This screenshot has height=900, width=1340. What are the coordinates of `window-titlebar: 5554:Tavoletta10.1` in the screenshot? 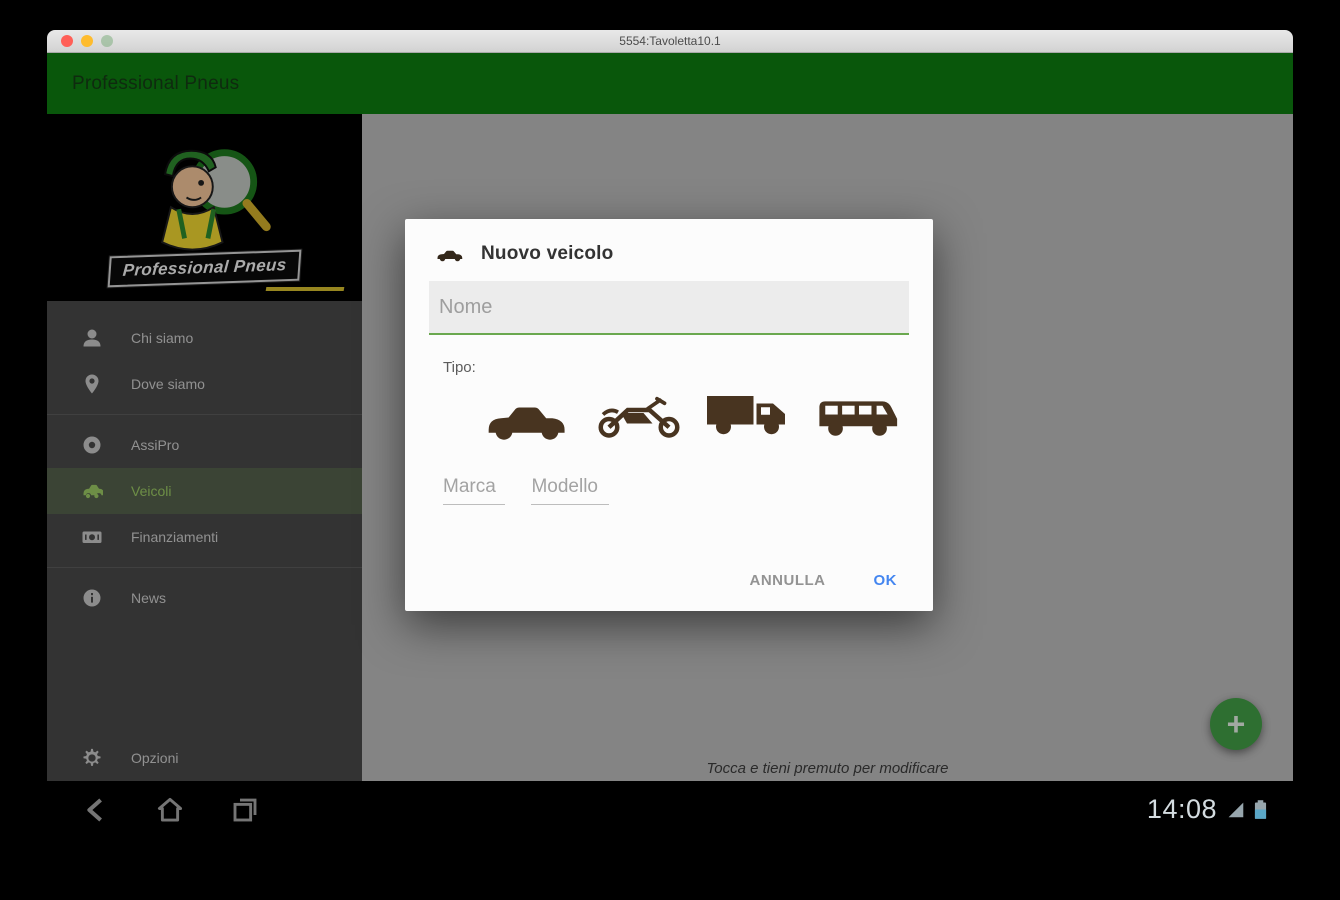 It's located at (670, 41).